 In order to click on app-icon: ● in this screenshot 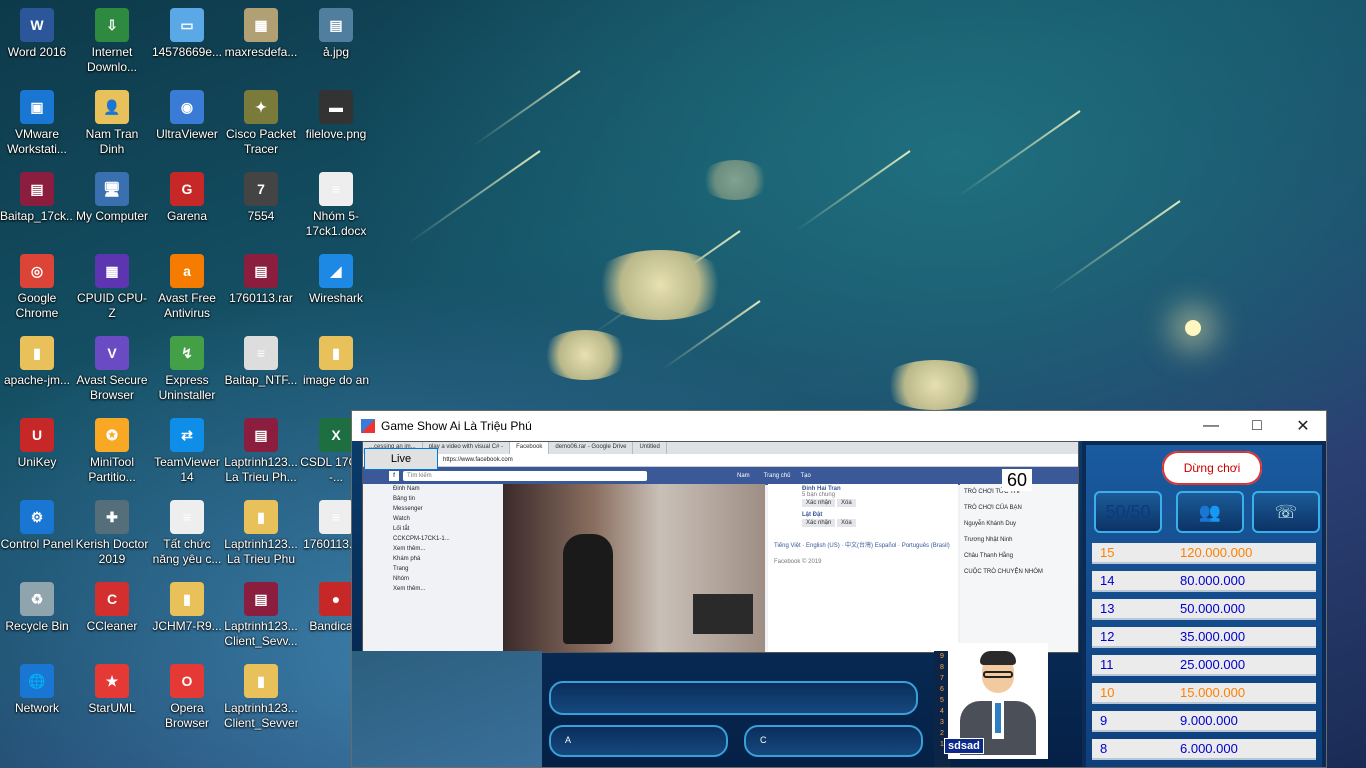, I will do `click(336, 599)`.